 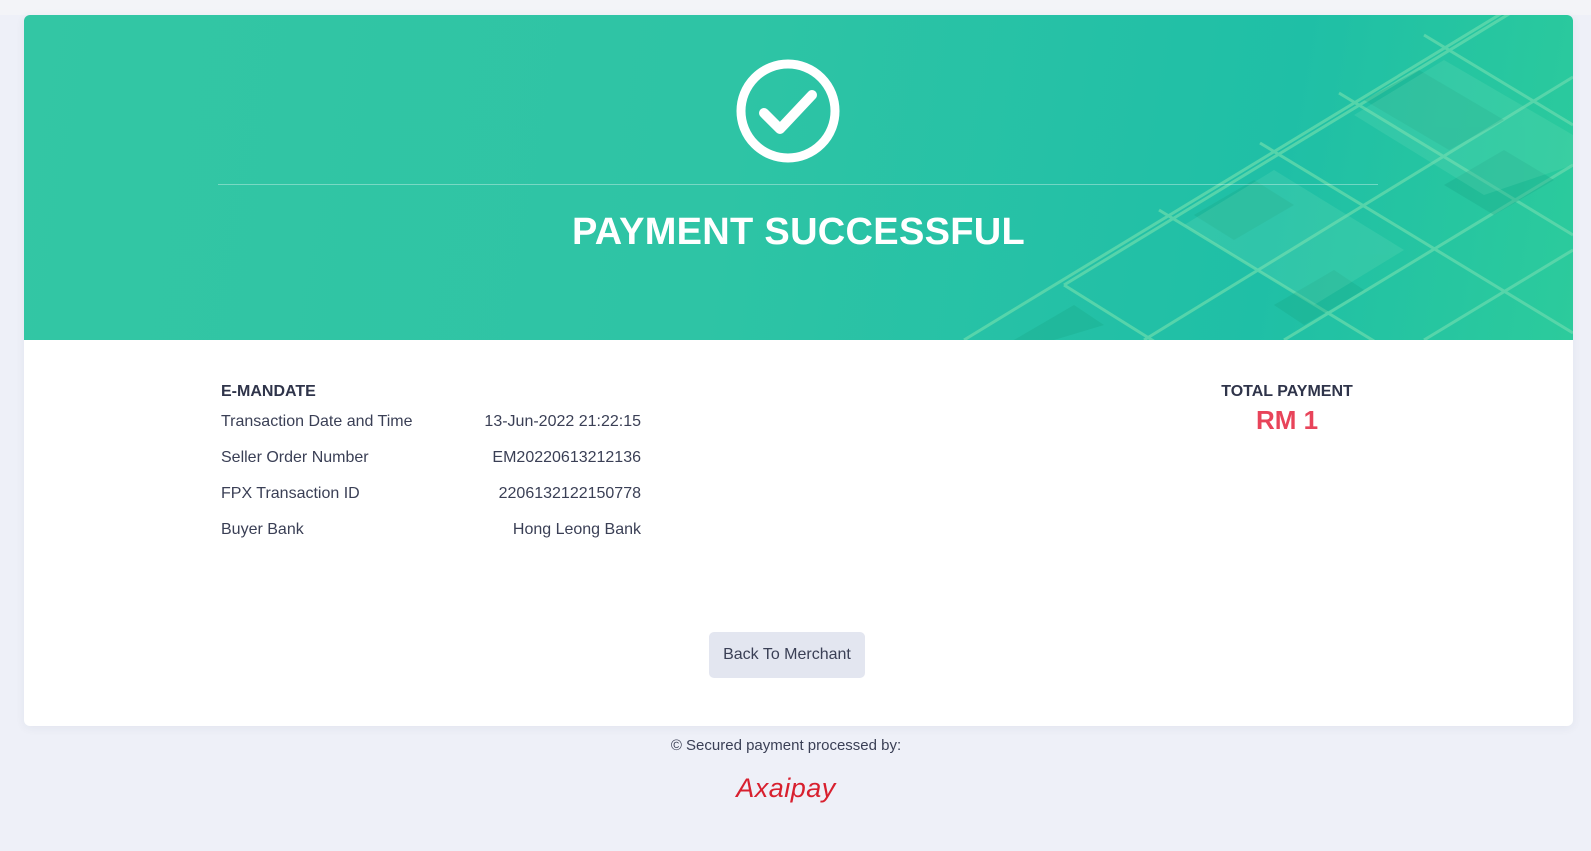 What do you see at coordinates (786, 745) in the screenshot?
I see `footer-secured-text: © Secured payment processed by:` at bounding box center [786, 745].